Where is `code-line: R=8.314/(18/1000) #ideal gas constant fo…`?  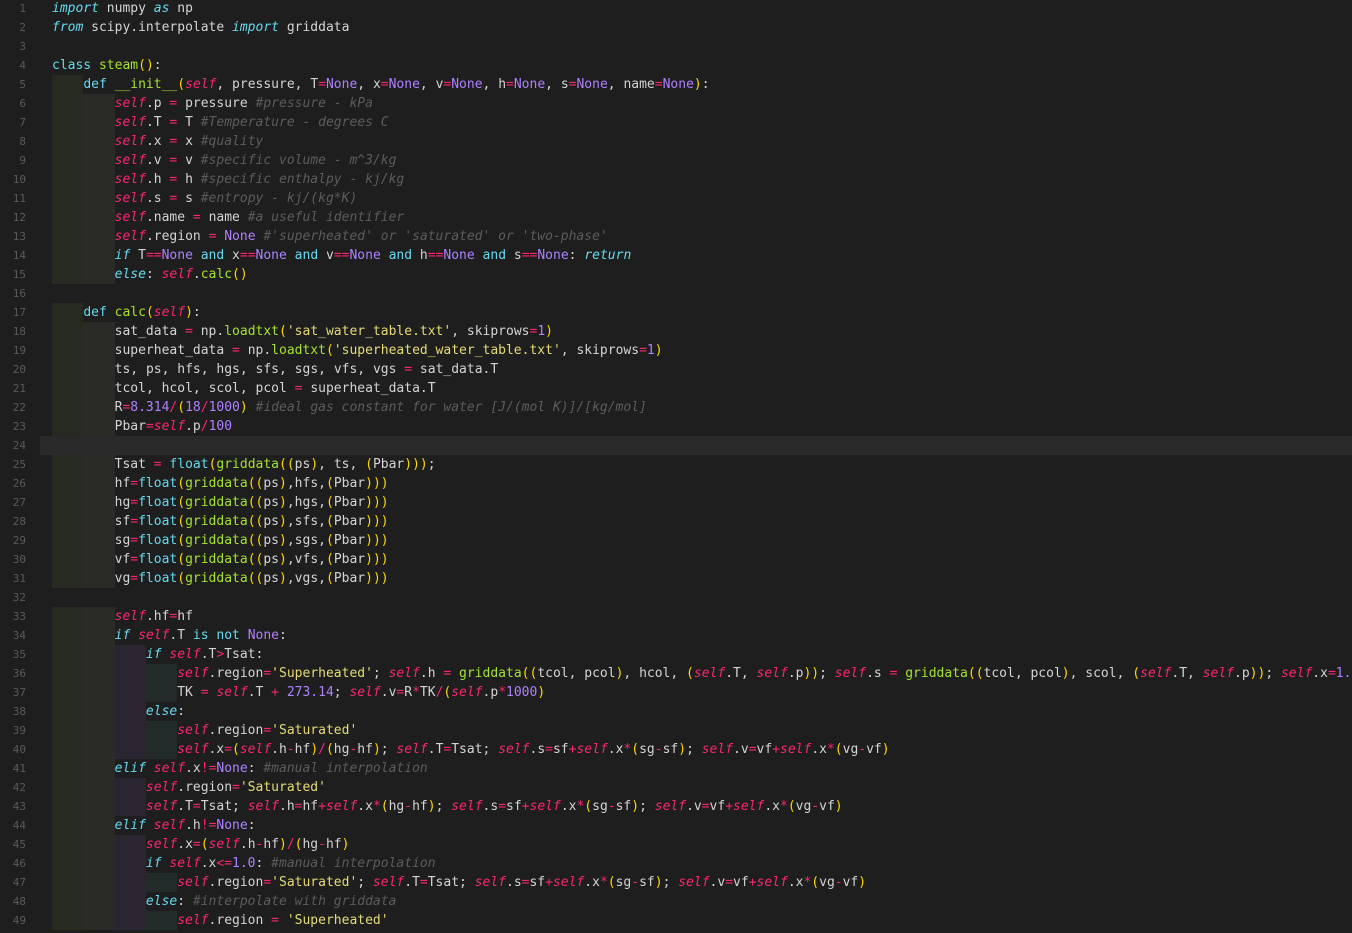
code-line: R=8.314/(18/1000) #ideal gas constant fo… is located at coordinates (349, 407).